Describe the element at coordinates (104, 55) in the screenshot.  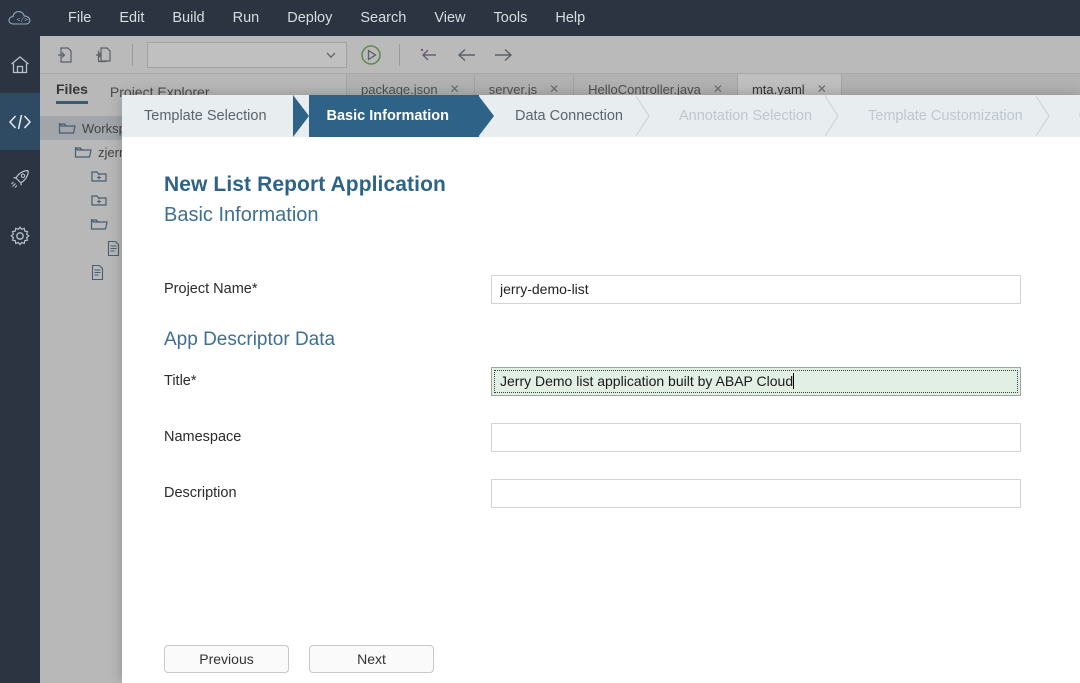
I see `save-all-icon` at that location.